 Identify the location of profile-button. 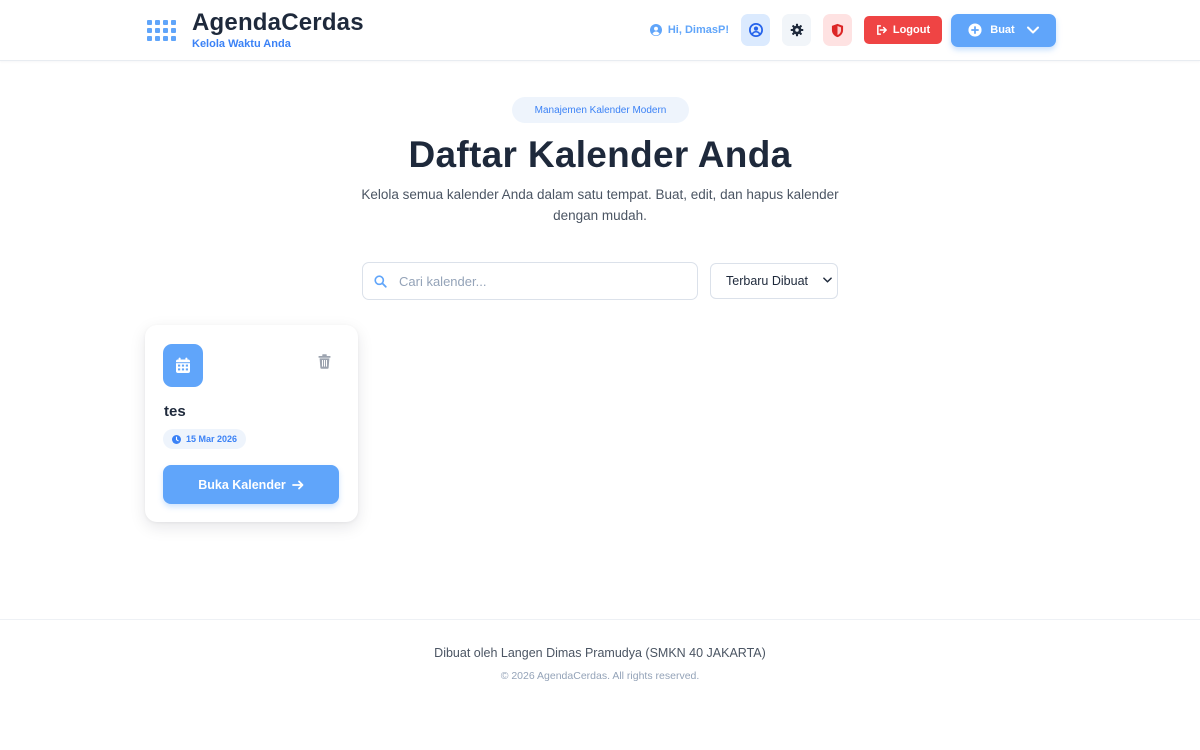
(755, 30).